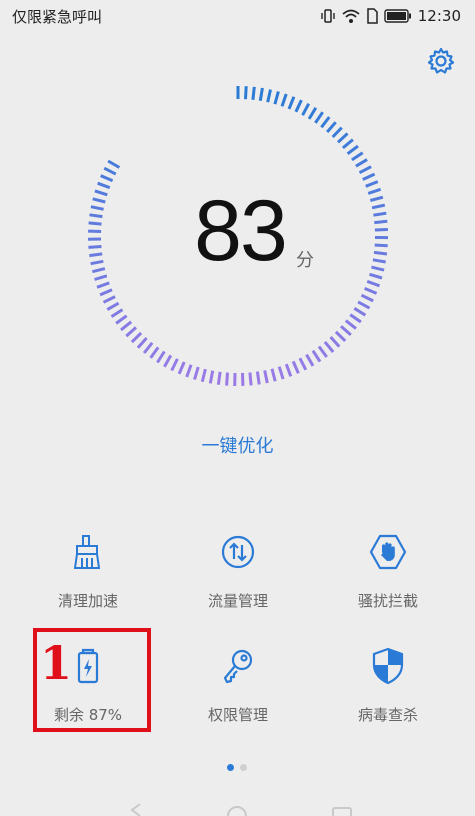  I want to click on home-icon, so click(237, 811).